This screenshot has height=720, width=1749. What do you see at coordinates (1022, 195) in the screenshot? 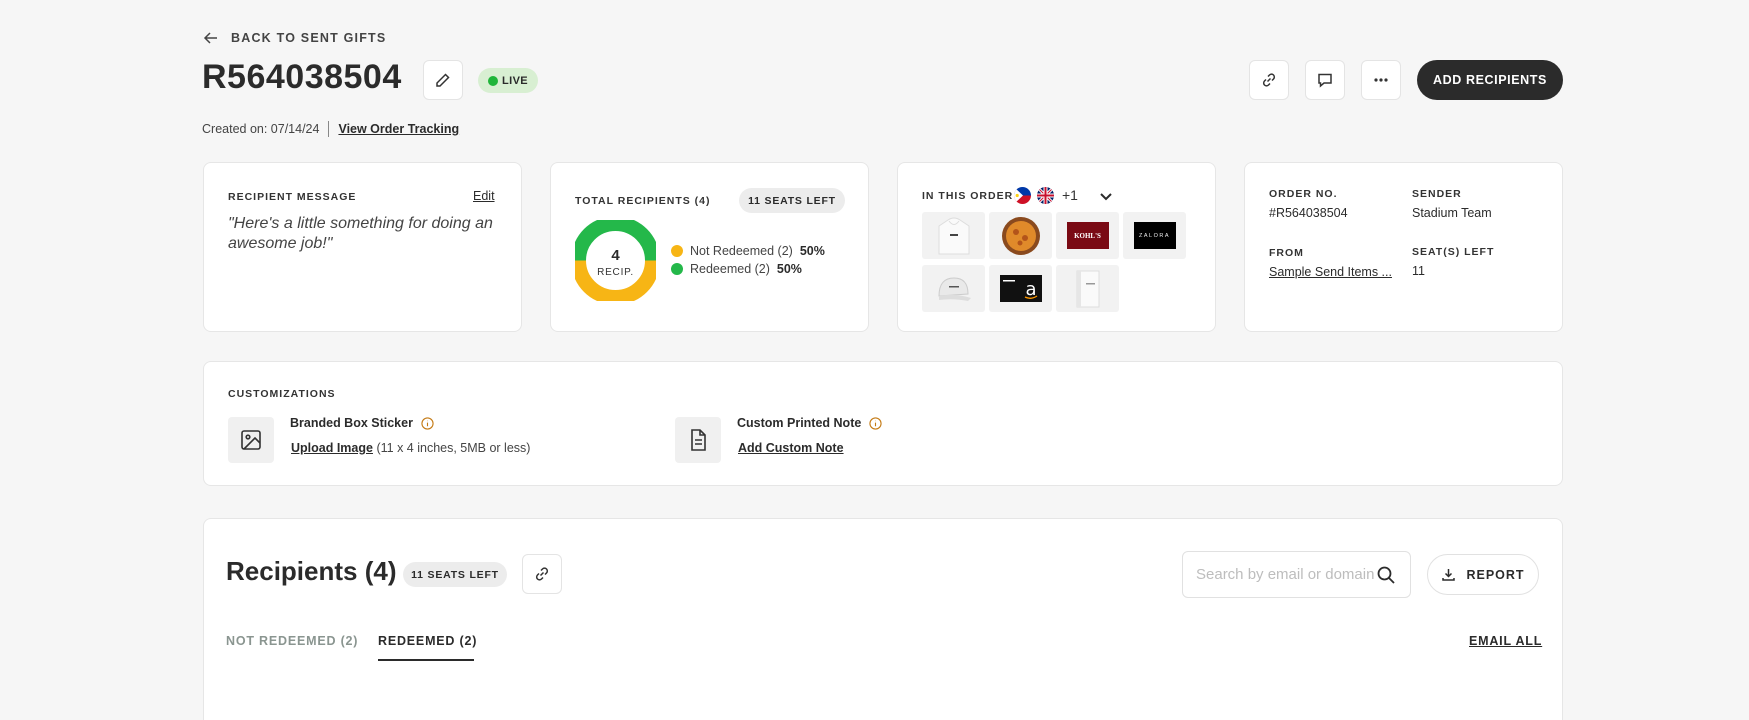
I see `philippines-flag-icon` at bounding box center [1022, 195].